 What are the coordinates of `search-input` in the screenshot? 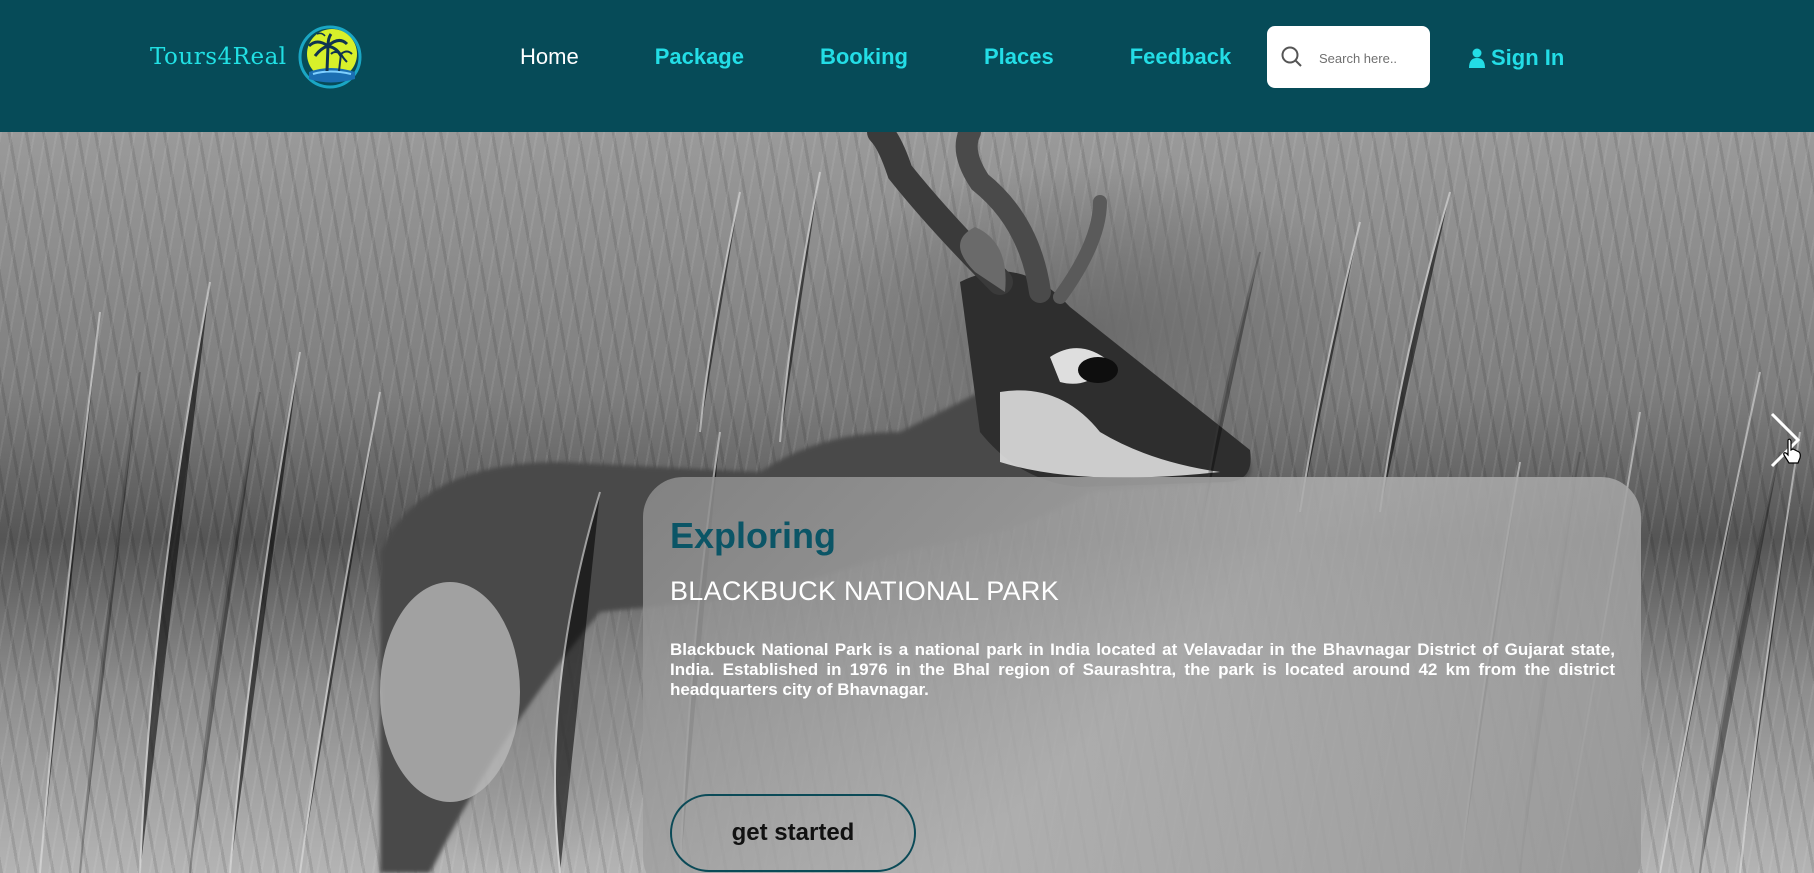 It's located at (1371, 58).